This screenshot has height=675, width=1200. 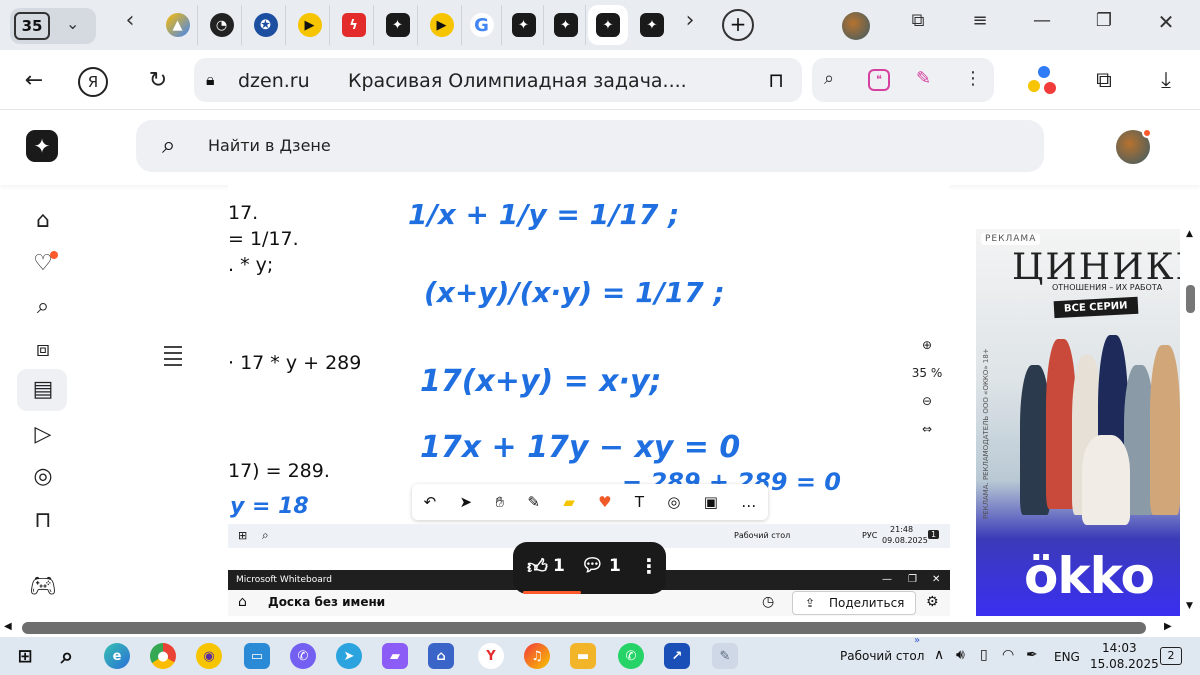 What do you see at coordinates (608, 25) in the screenshot?
I see `tab-dzen-active: ✦` at bounding box center [608, 25].